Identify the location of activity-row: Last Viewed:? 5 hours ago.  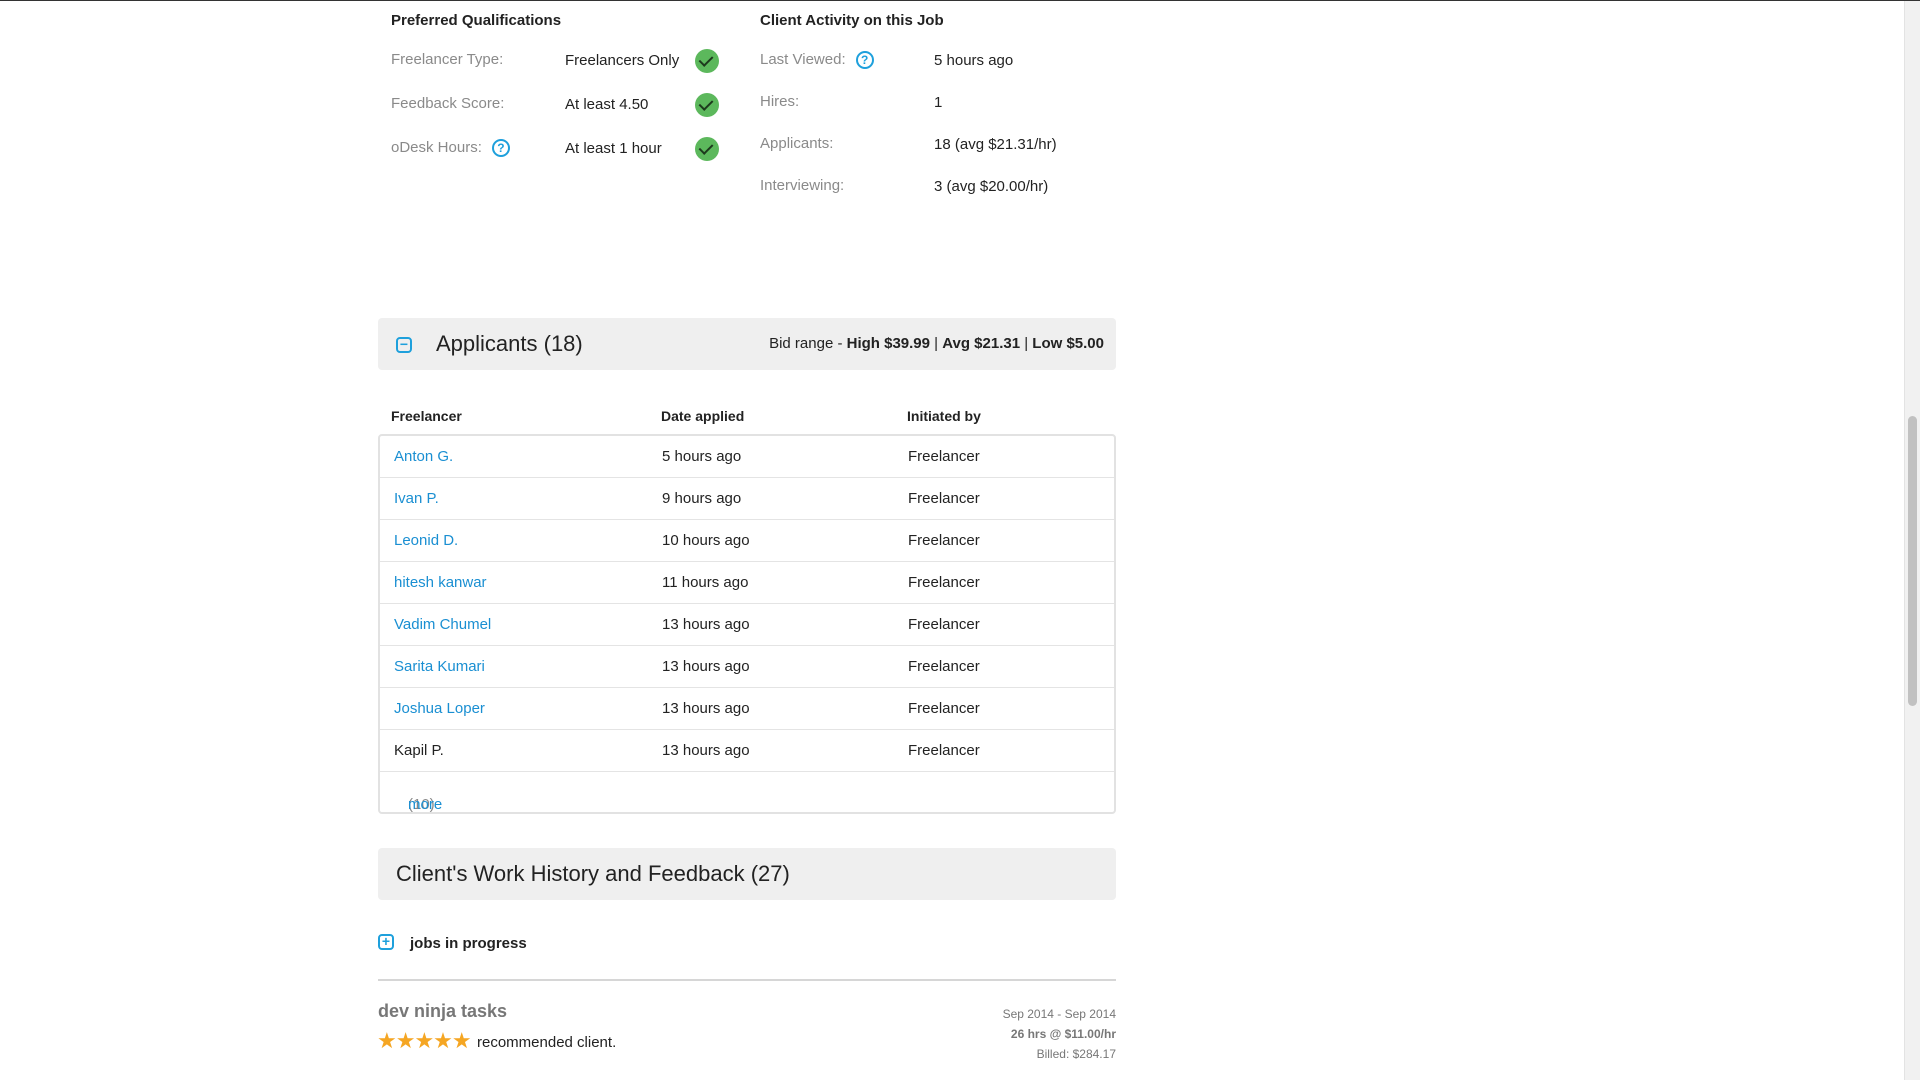
(940, 68).